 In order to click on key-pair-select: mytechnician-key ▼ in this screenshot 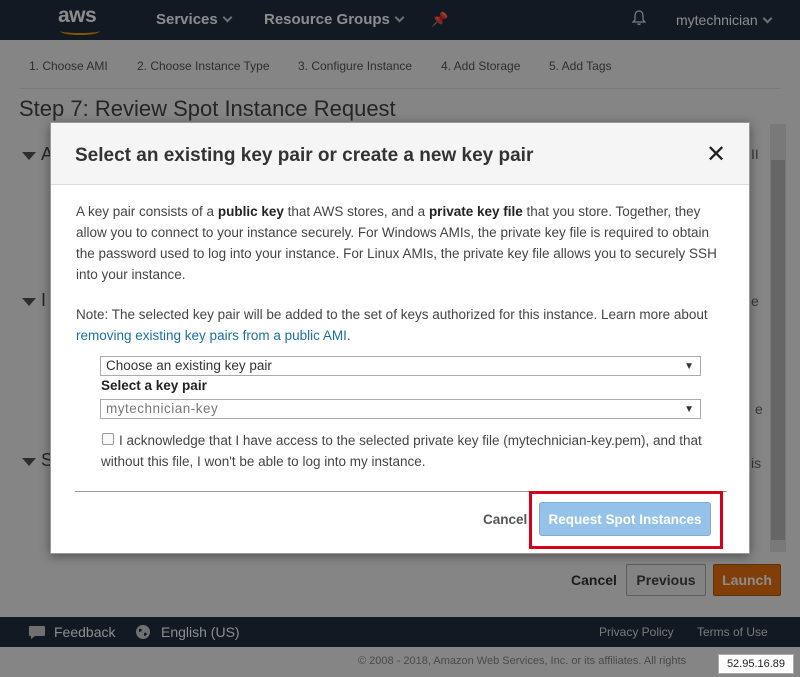, I will do `click(400, 409)`.